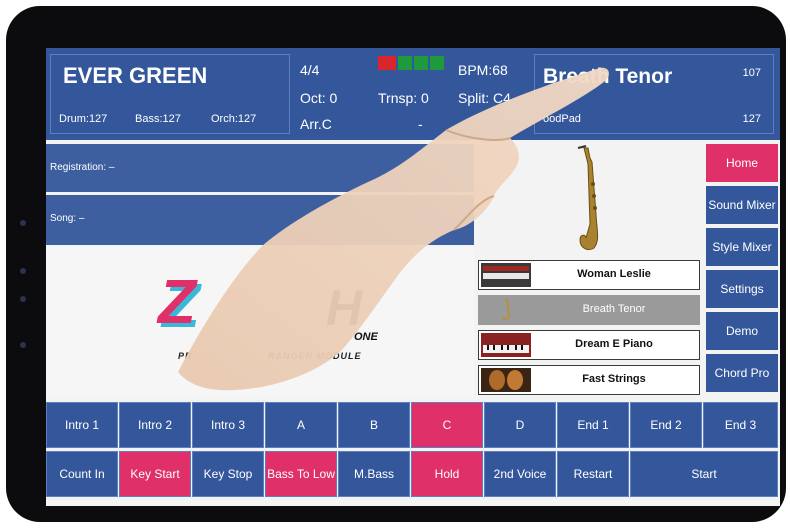  Describe the element at coordinates (310, 70) in the screenshot. I see `time-signature: 4/4` at that location.